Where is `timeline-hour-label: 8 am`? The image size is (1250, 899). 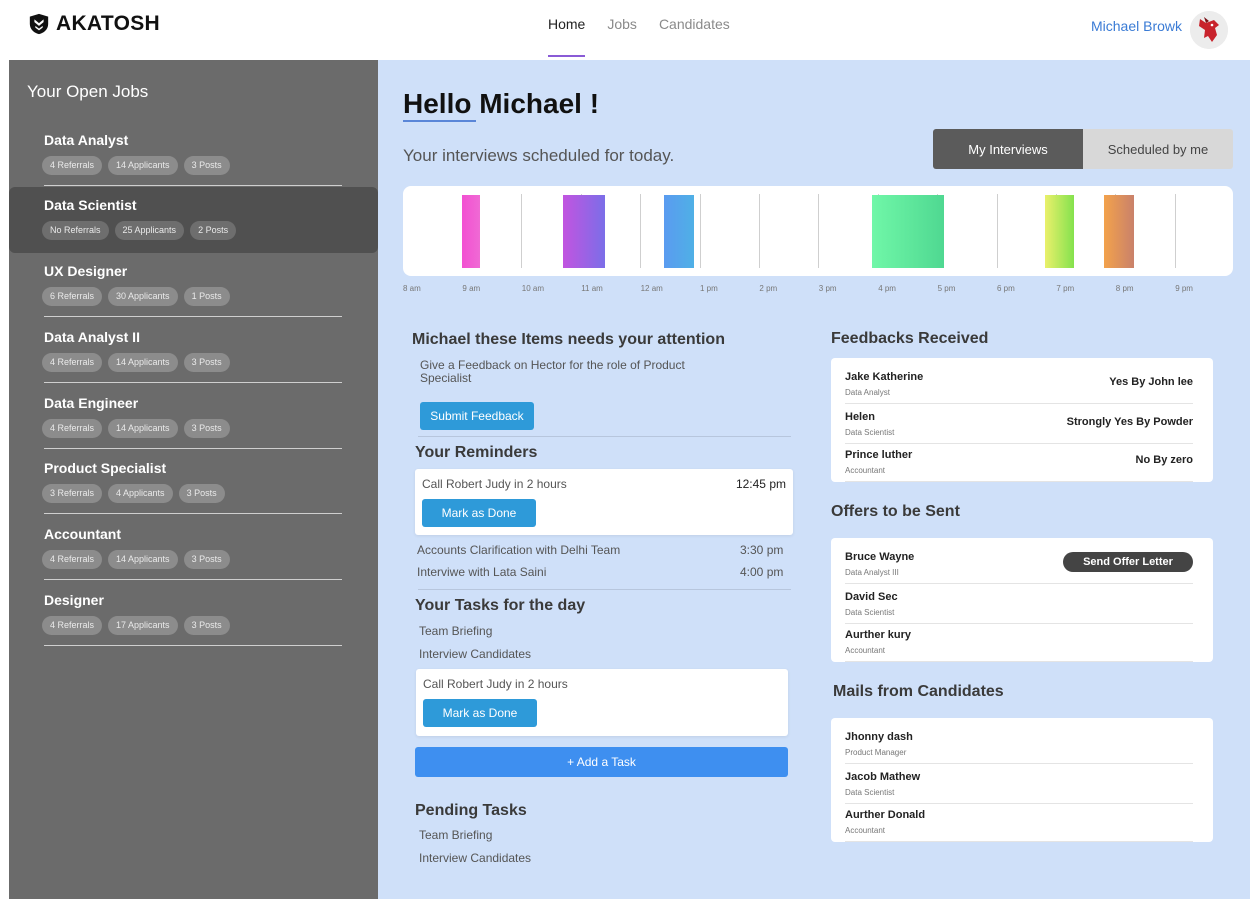
timeline-hour-label: 8 am is located at coordinates (412, 288).